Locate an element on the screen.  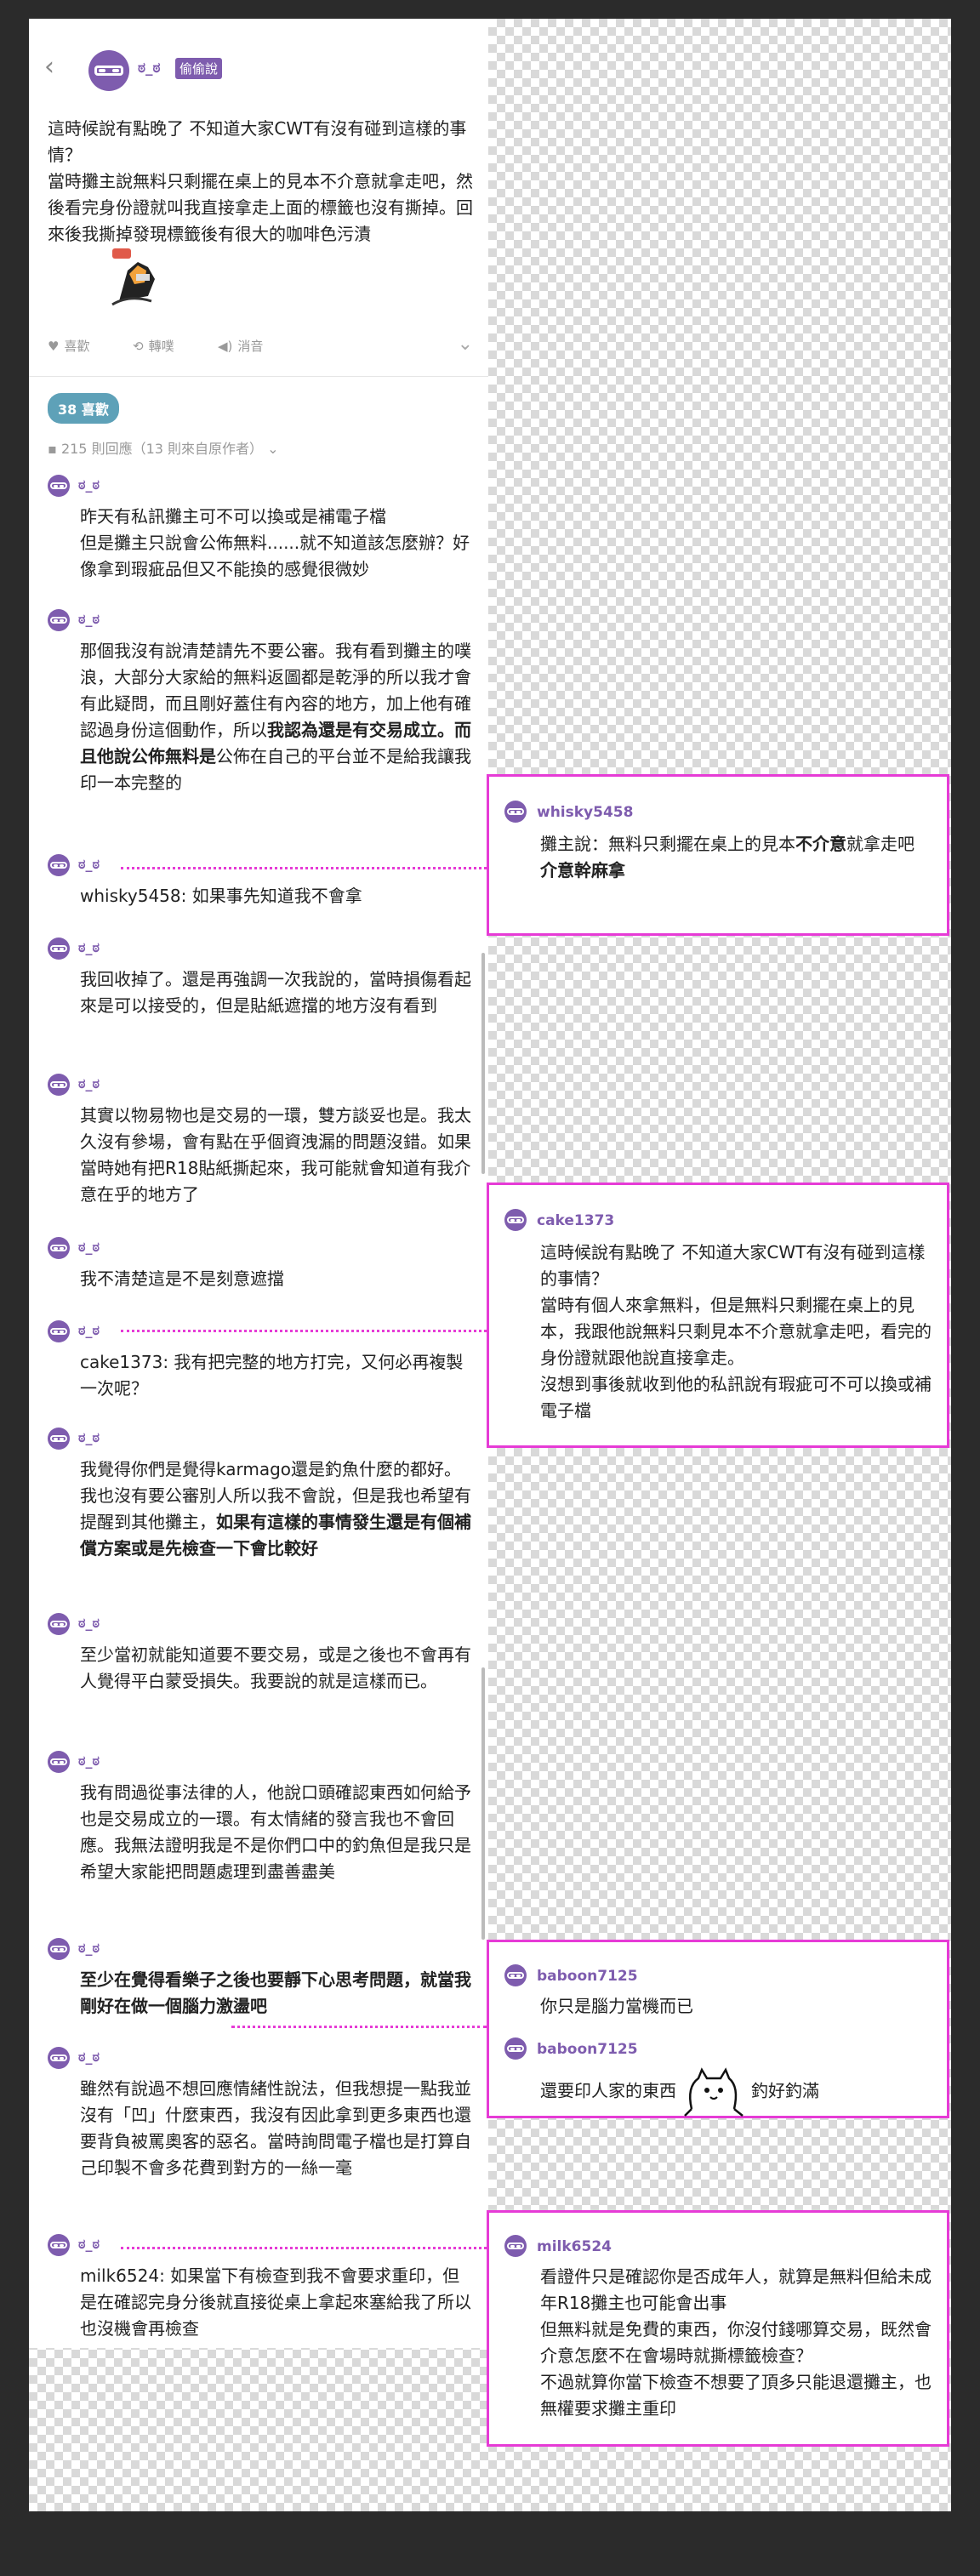
response-text-part: 還要印人家的東西 is located at coordinates (608, 2090).